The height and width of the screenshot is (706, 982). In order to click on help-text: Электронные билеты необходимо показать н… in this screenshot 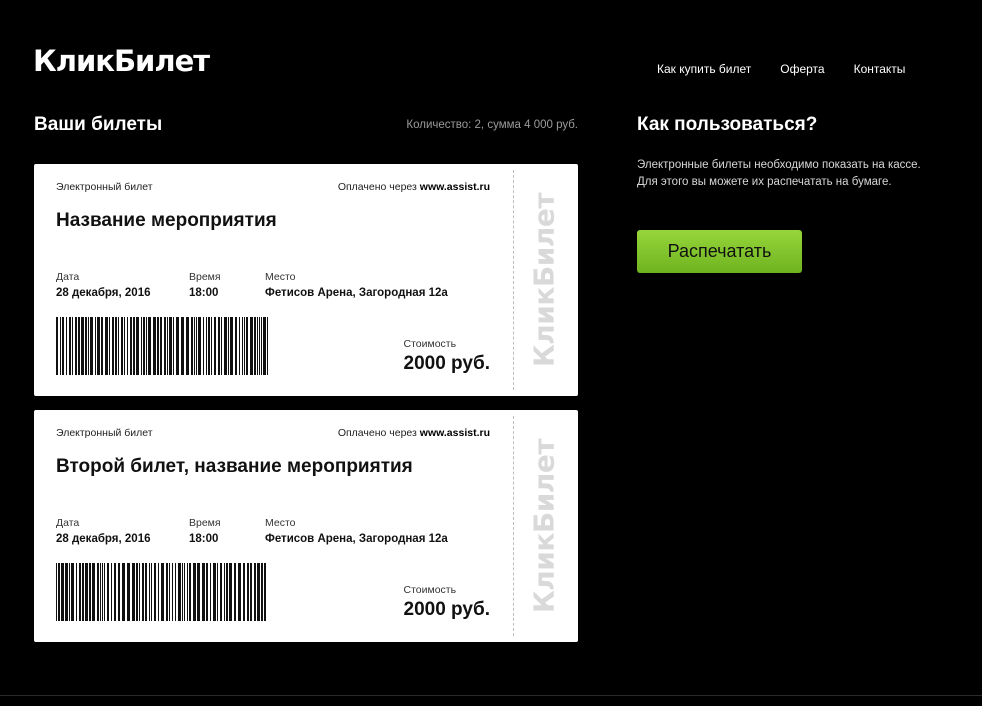, I will do `click(779, 173)`.